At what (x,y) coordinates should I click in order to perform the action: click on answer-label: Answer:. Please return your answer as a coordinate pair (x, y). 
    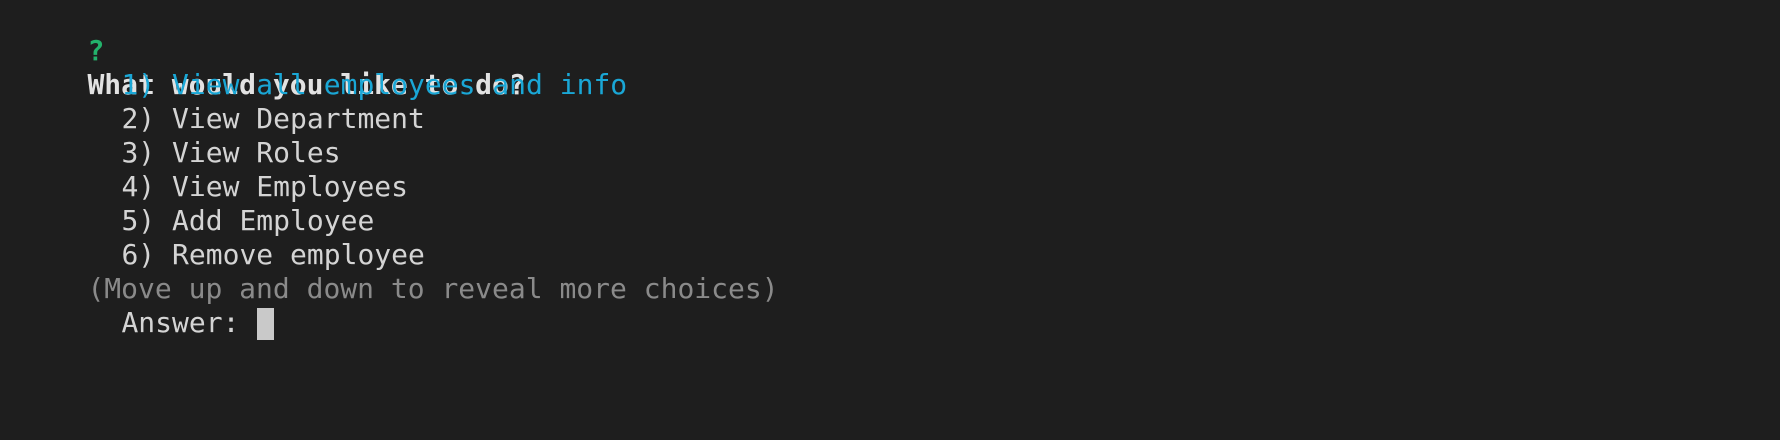
    Looking at the image, I should click on (180, 322).